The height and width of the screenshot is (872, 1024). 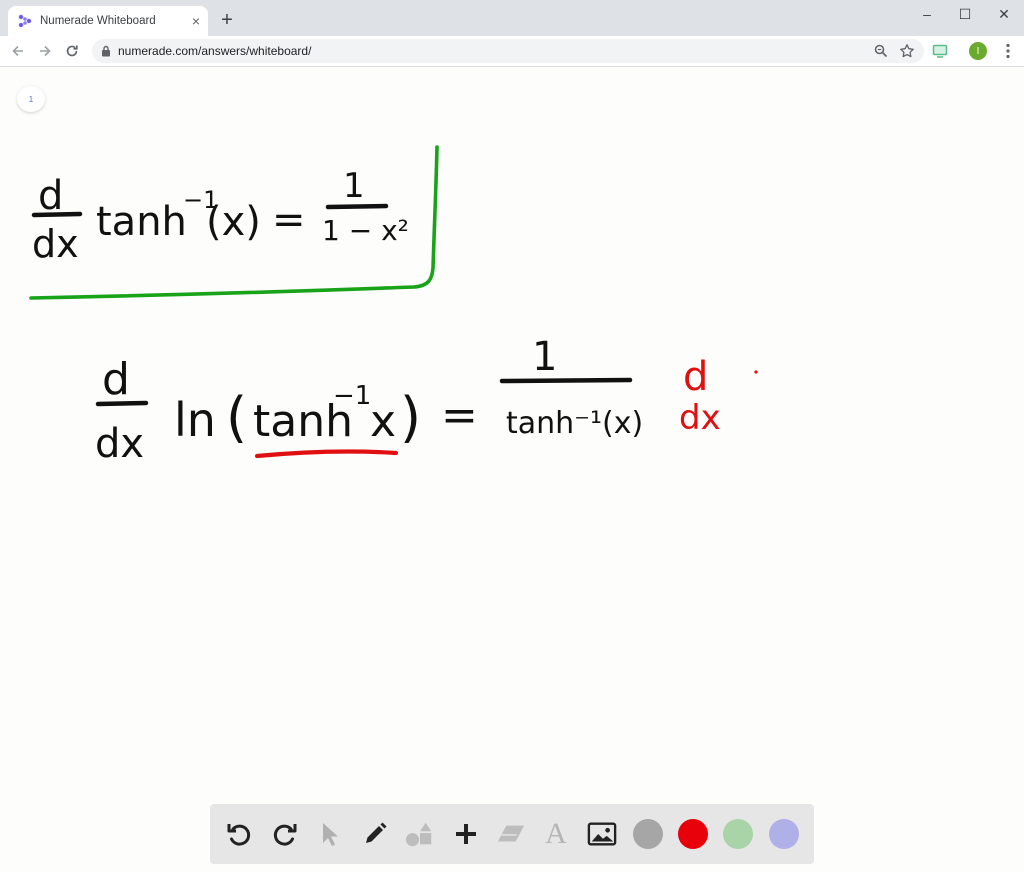 What do you see at coordinates (196, 21) in the screenshot?
I see `tab-close-icon: ×` at bounding box center [196, 21].